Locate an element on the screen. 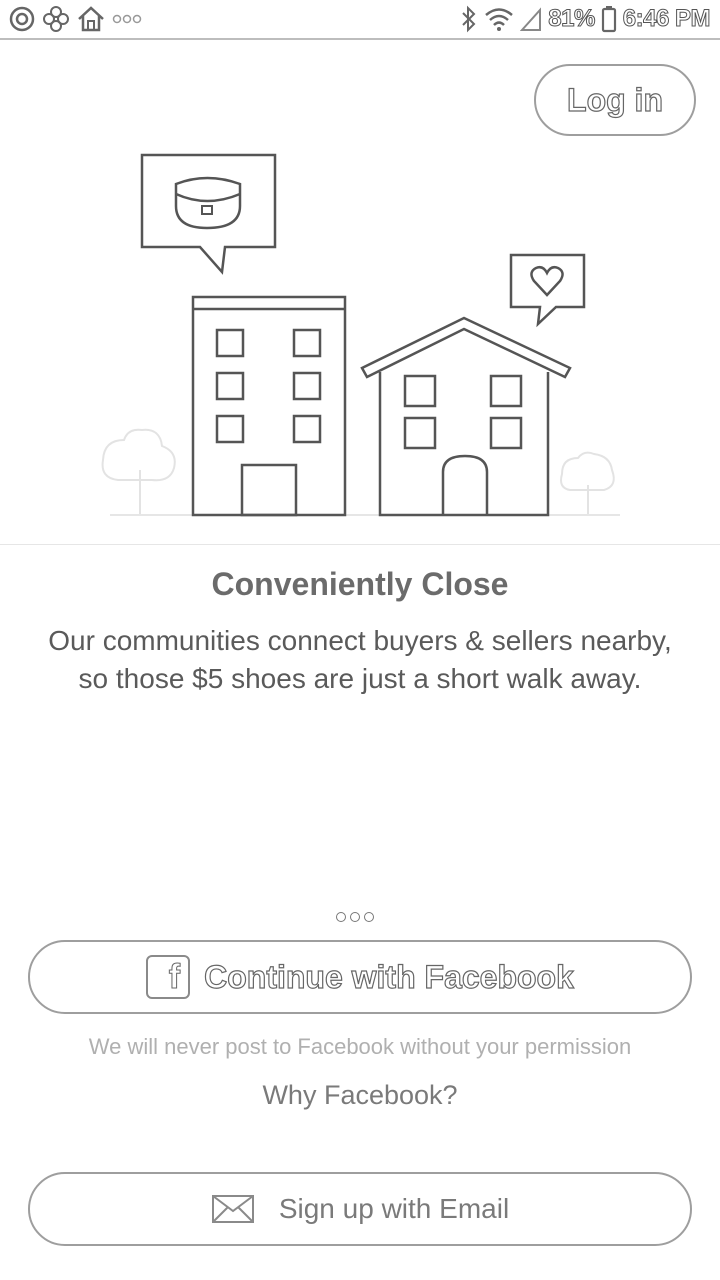 The image size is (720, 1280). bluetooth-icon is located at coordinates (469, 19).